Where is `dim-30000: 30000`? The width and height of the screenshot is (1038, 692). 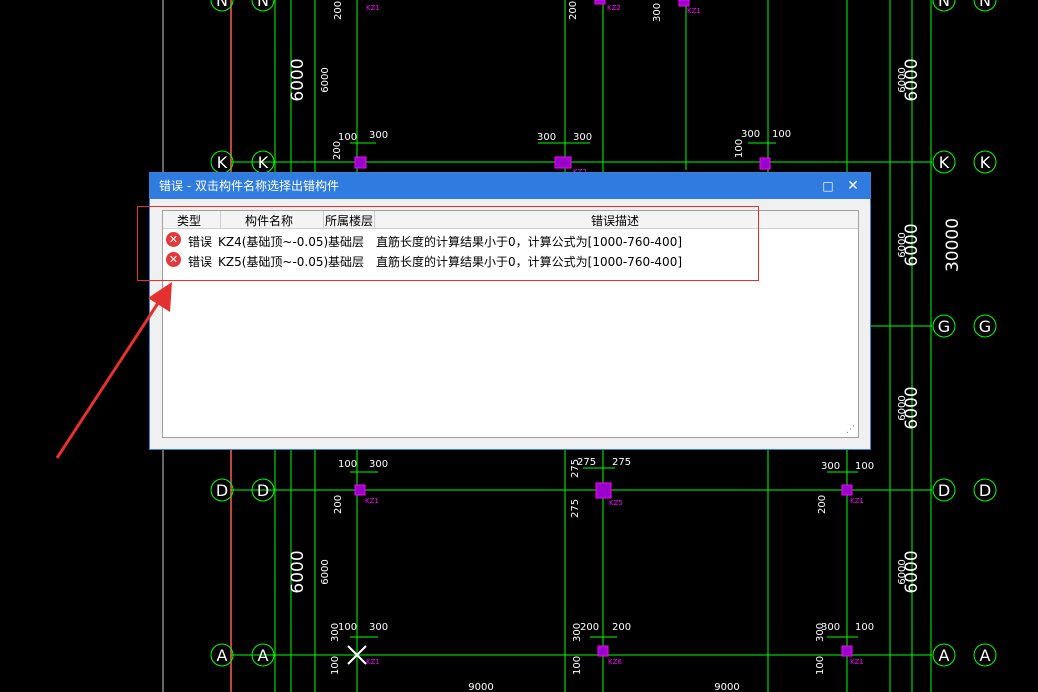
dim-30000: 30000 is located at coordinates (953, 245).